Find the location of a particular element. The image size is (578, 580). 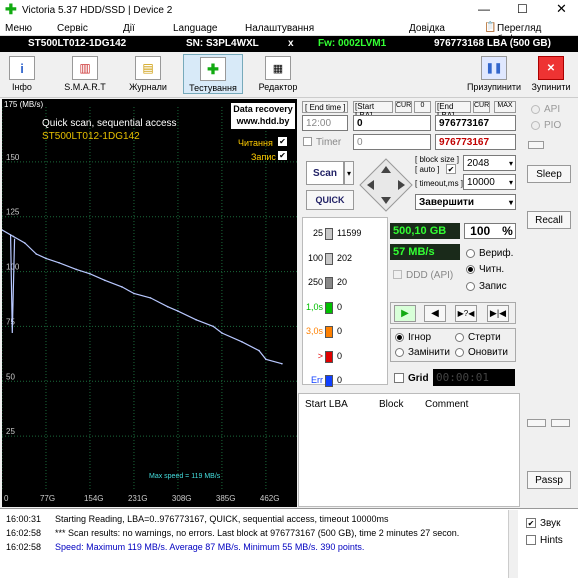

info-label: Інфо is located at coordinates (22, 87).